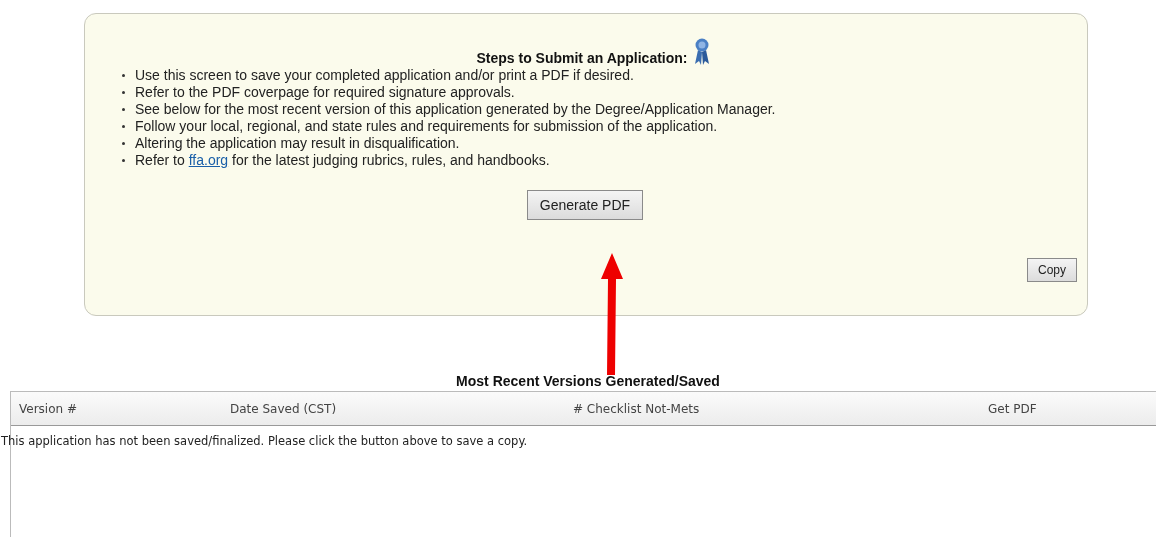 This screenshot has height=537, width=1156. Describe the element at coordinates (701, 51) in the screenshot. I see `ribbon-icon` at that location.